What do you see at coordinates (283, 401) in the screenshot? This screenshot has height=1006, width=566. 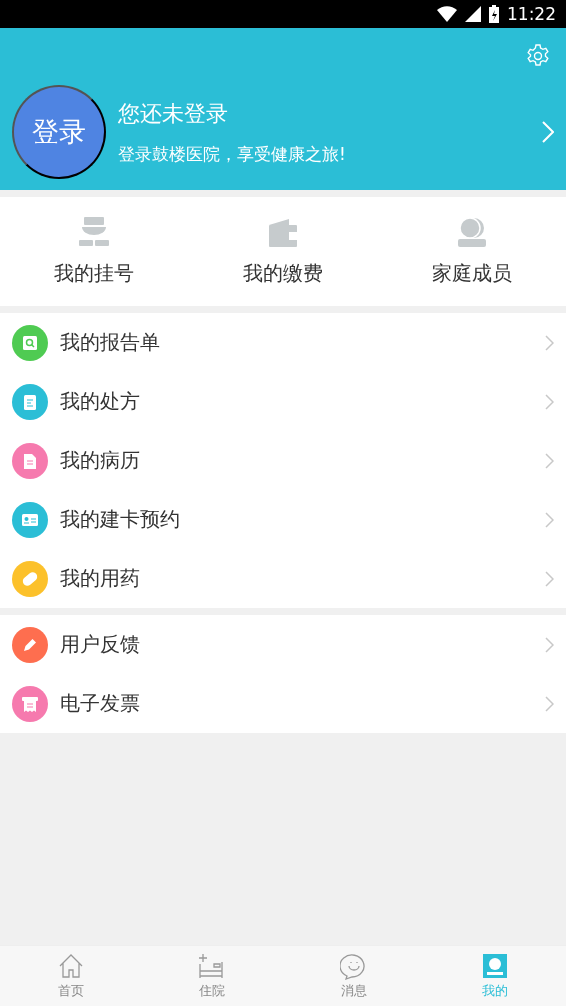 I see `menu-item: 我的处方` at bounding box center [283, 401].